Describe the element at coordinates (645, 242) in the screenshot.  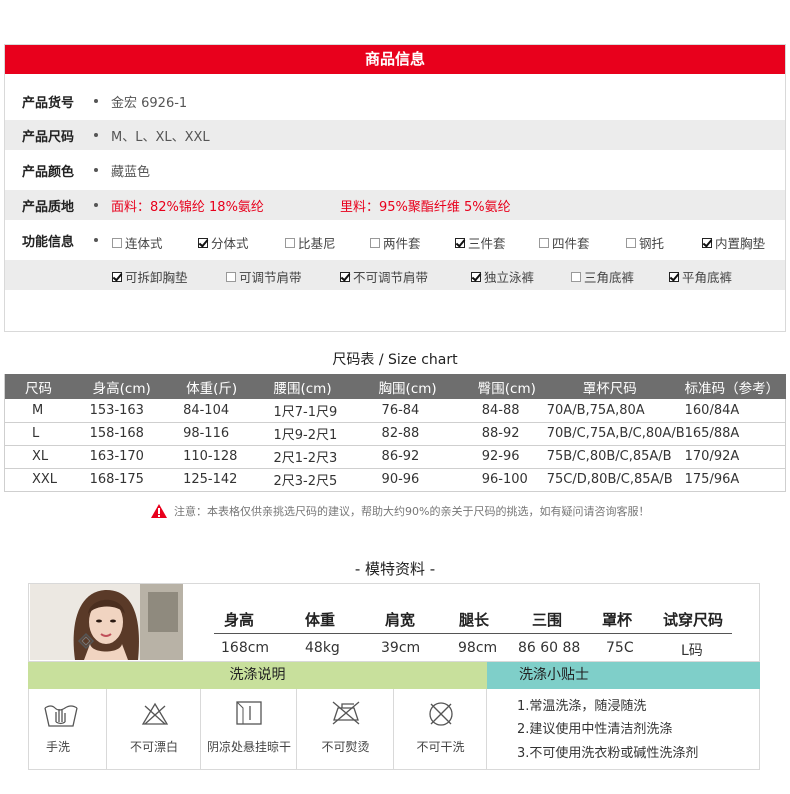
I see `feature-underwire: 钢托` at that location.